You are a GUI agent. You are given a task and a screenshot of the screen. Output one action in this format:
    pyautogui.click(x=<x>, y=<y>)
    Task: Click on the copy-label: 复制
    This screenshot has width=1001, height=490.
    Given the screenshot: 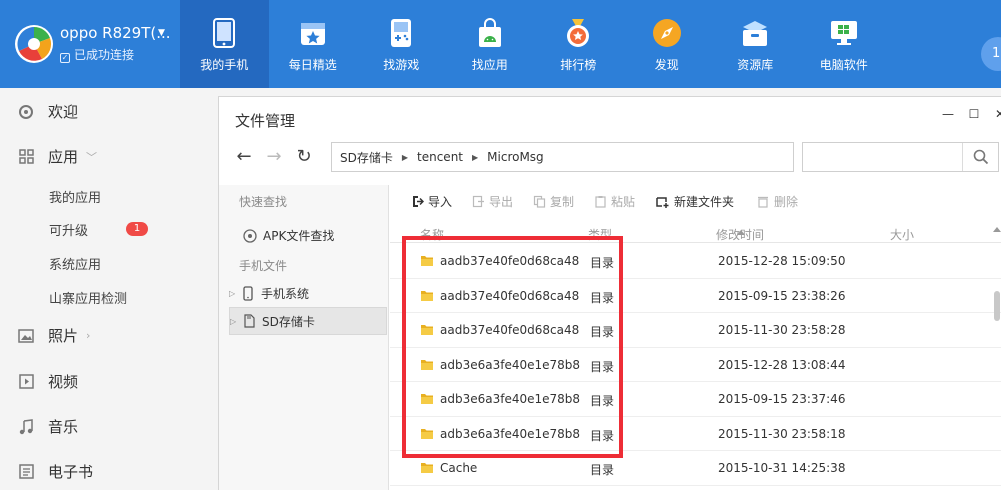 What is the action you would take?
    pyautogui.click(x=562, y=202)
    